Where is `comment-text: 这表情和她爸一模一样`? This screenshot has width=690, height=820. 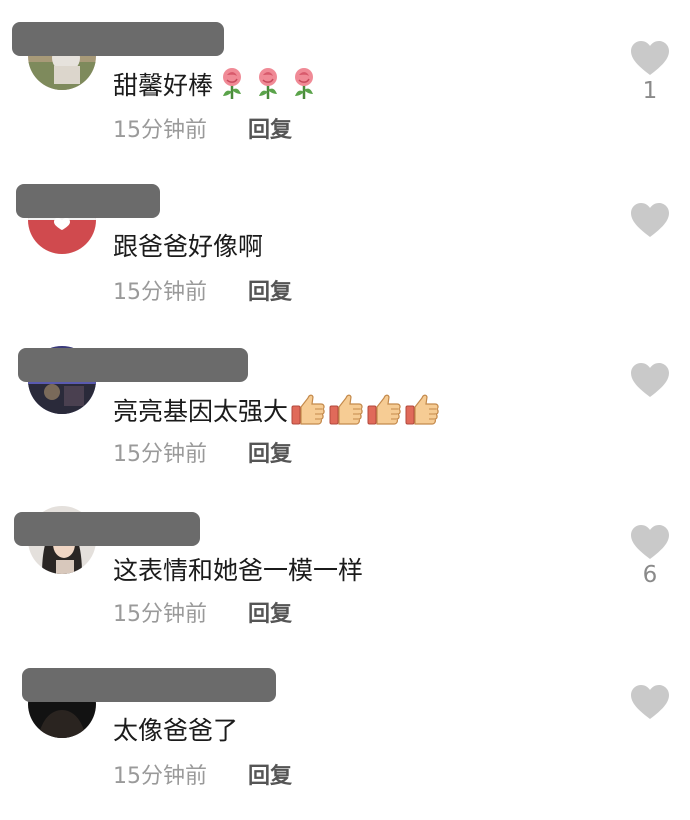 comment-text: 这表情和她爸一模一样 is located at coordinates (238, 570).